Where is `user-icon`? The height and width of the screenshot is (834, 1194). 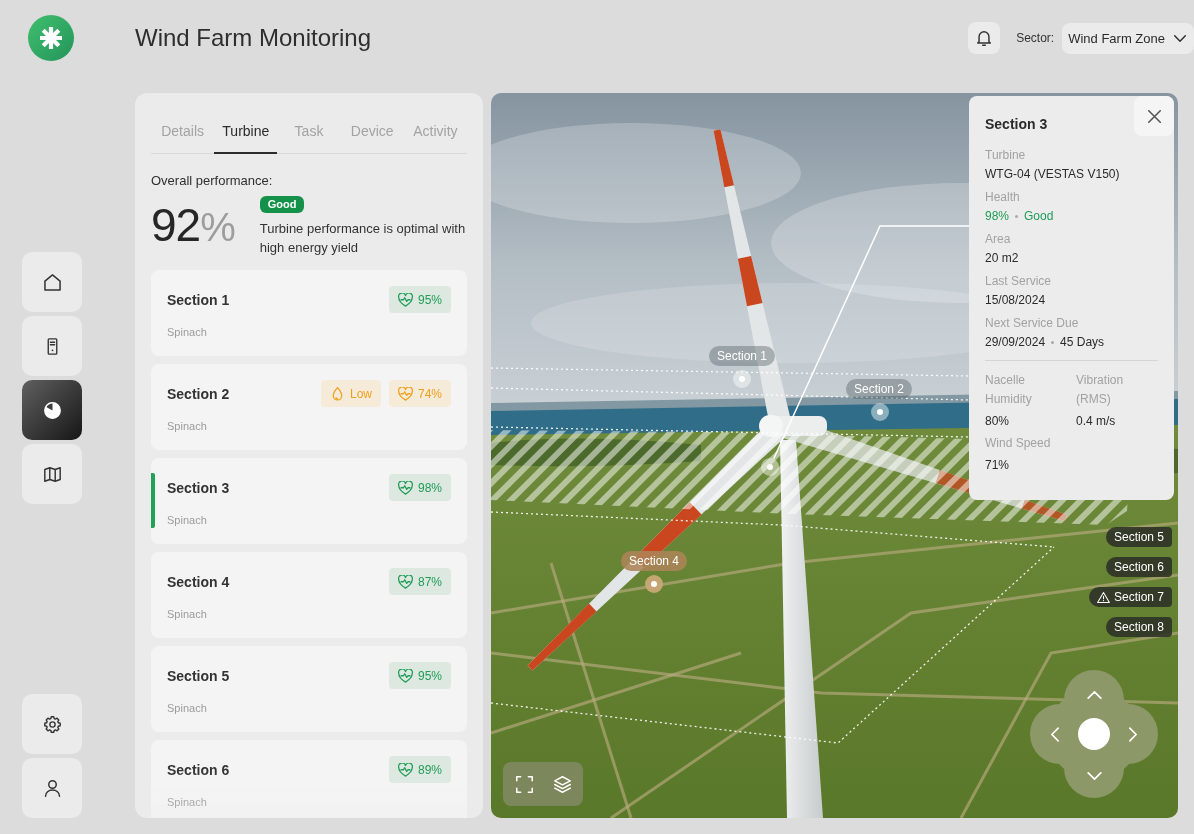
user-icon is located at coordinates (52, 788).